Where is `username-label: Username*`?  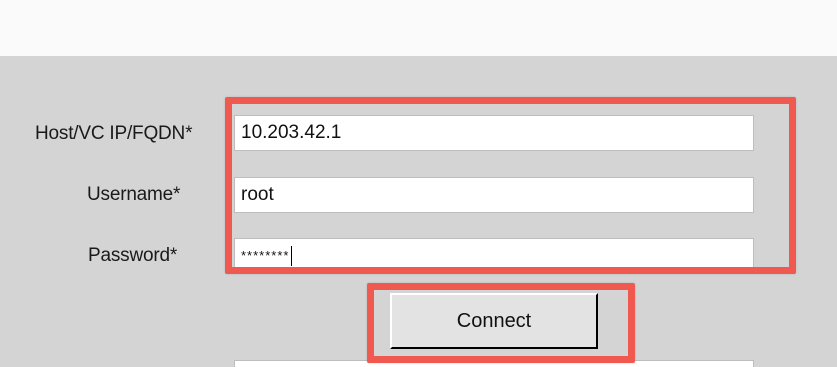
username-label: Username* is located at coordinates (134, 194).